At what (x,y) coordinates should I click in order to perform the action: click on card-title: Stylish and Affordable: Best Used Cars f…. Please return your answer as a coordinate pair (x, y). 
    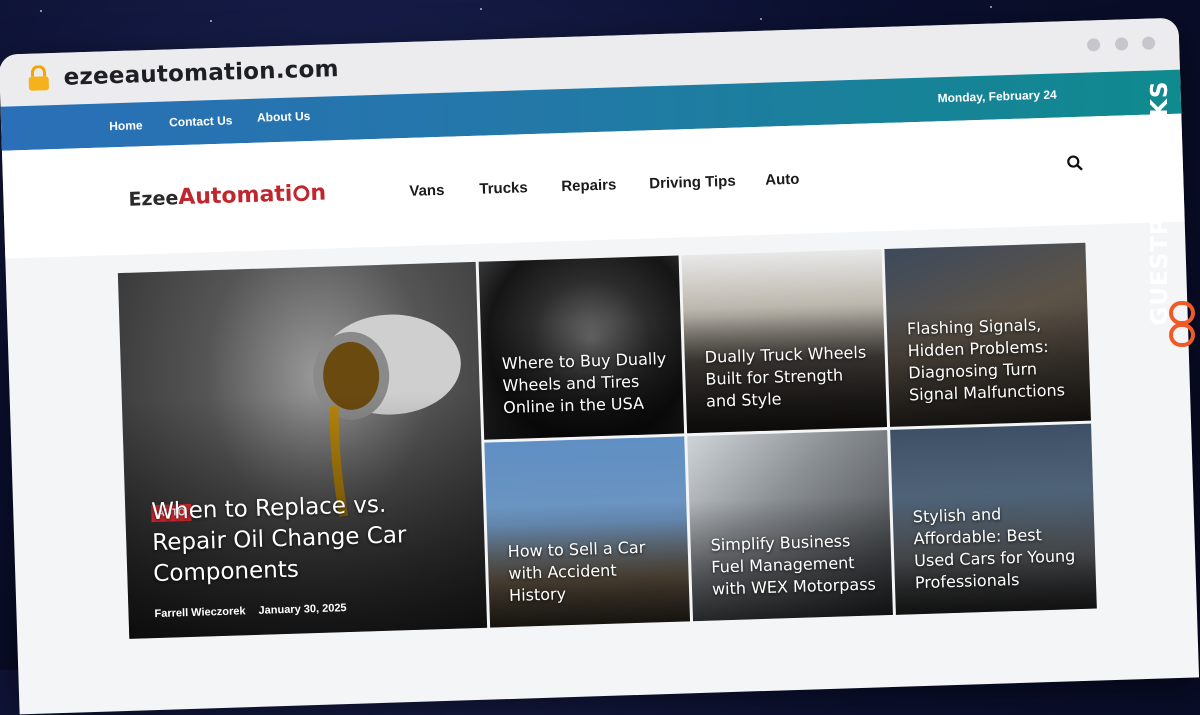
    Looking at the image, I should click on (998, 547).